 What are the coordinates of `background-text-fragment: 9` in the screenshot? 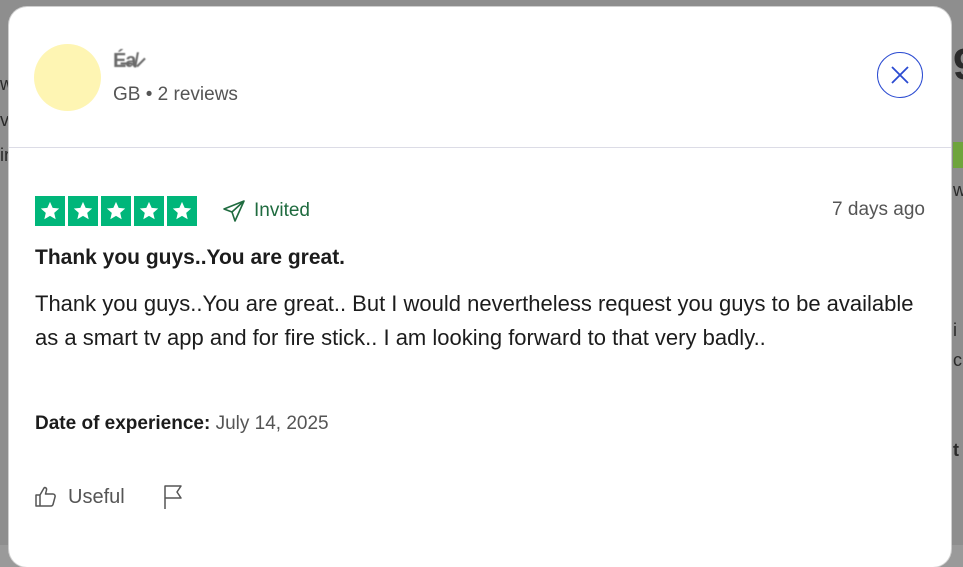 It's located at (958, 65).